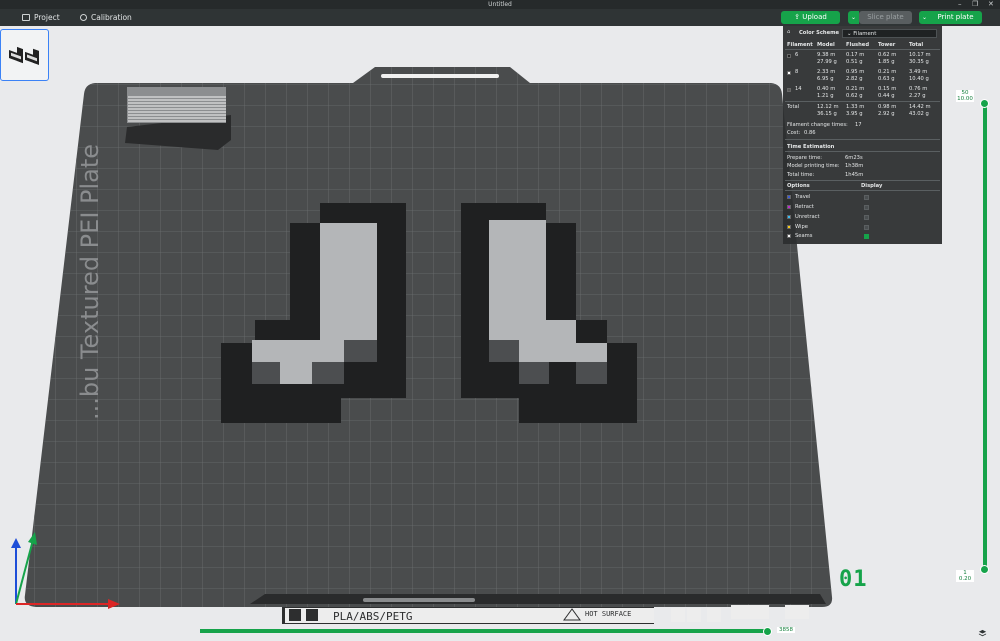  Describe the element at coordinates (804, 236) in the screenshot. I see `option-label: Seams` at that location.